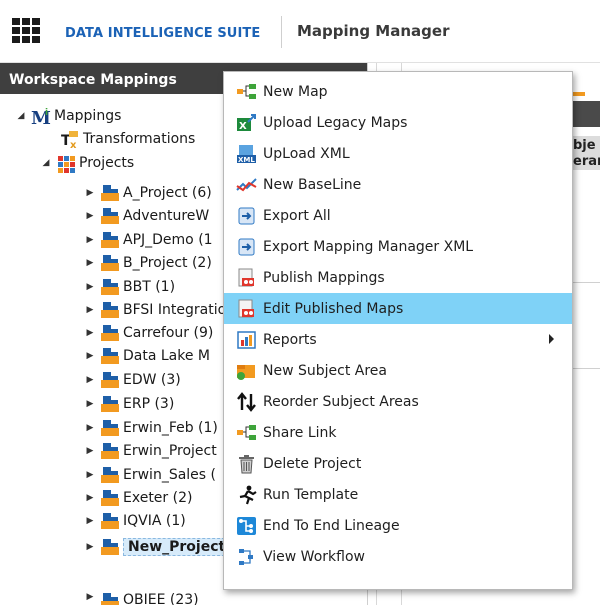 This screenshot has height=605, width=600. Describe the element at coordinates (26, 31) in the screenshot. I see `app-launcher-icon` at that location.